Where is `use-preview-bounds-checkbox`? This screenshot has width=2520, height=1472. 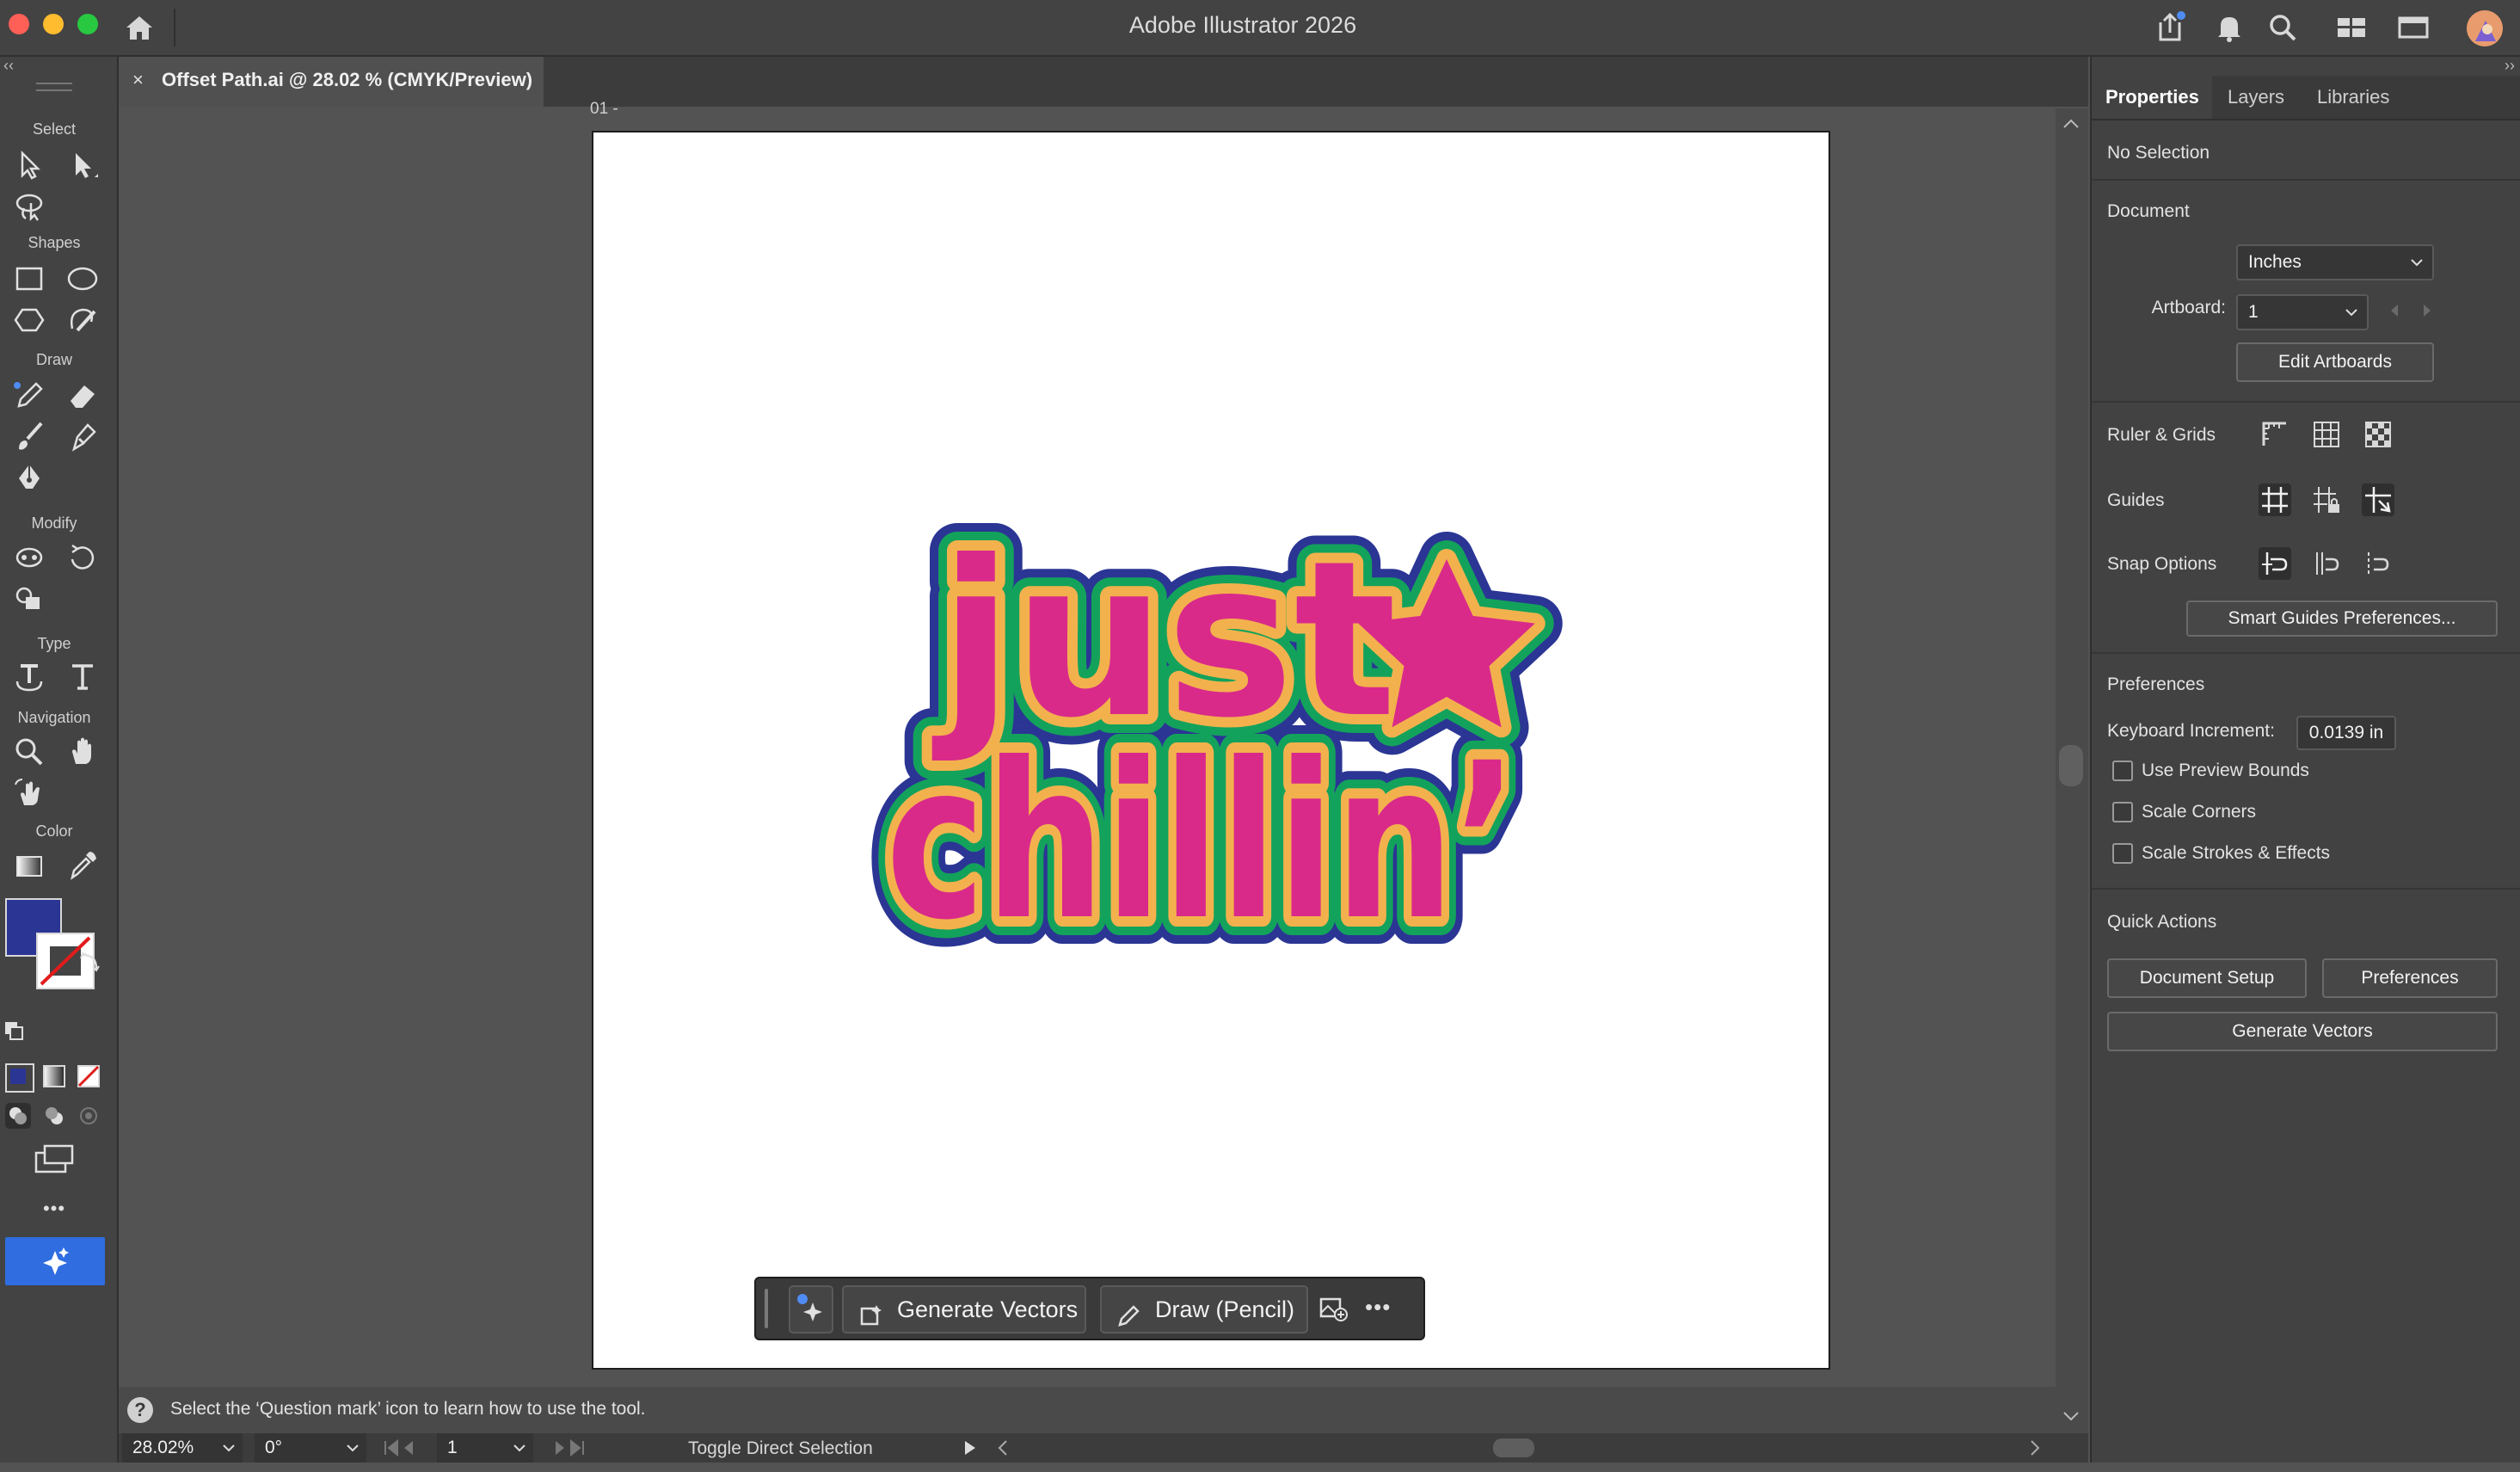
use-preview-bounds-checkbox is located at coordinates (2123, 771).